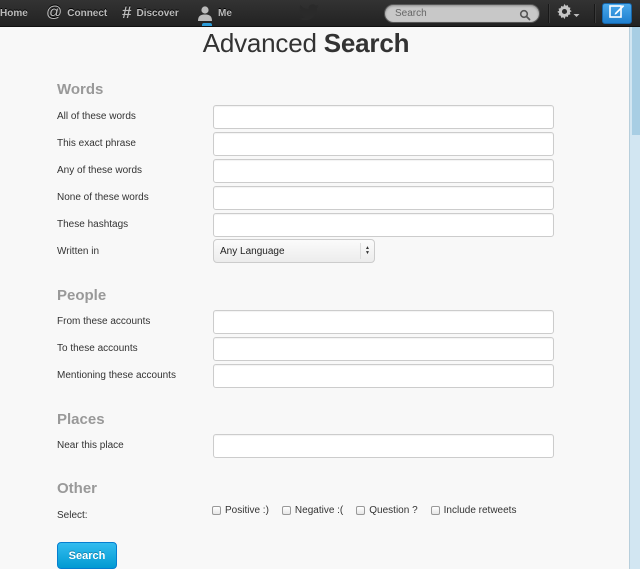 This screenshot has height=569, width=640. Describe the element at coordinates (383, 117) in the screenshot. I see `all-words-input` at that location.